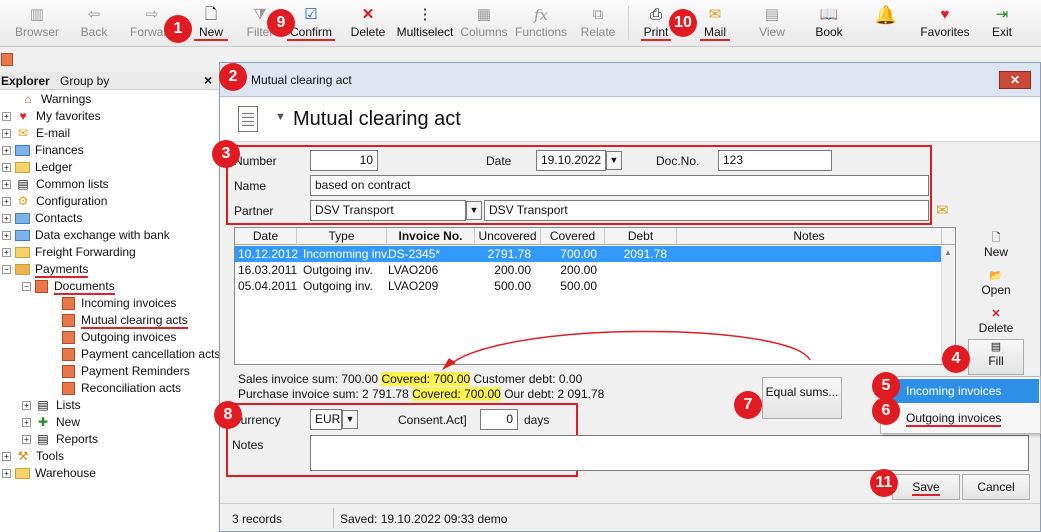 The image size is (1041, 532). I want to click on columns-button: ▦ Columns, so click(484, 24).